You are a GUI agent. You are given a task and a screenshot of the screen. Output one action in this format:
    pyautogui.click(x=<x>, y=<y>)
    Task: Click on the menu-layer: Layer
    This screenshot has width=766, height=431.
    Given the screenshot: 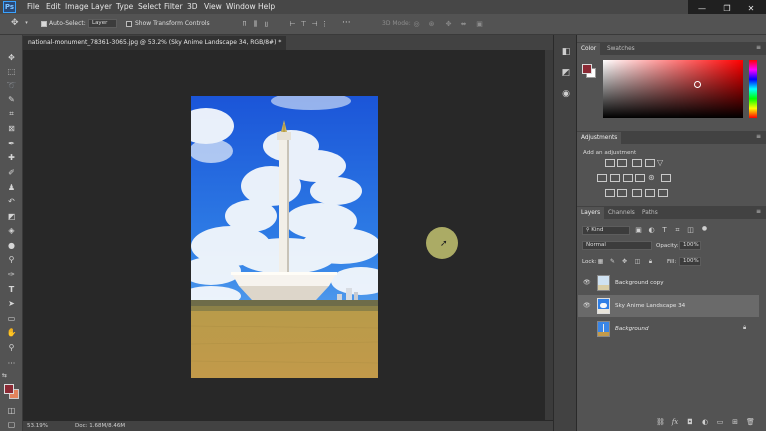 What is the action you would take?
    pyautogui.click(x=101, y=7)
    